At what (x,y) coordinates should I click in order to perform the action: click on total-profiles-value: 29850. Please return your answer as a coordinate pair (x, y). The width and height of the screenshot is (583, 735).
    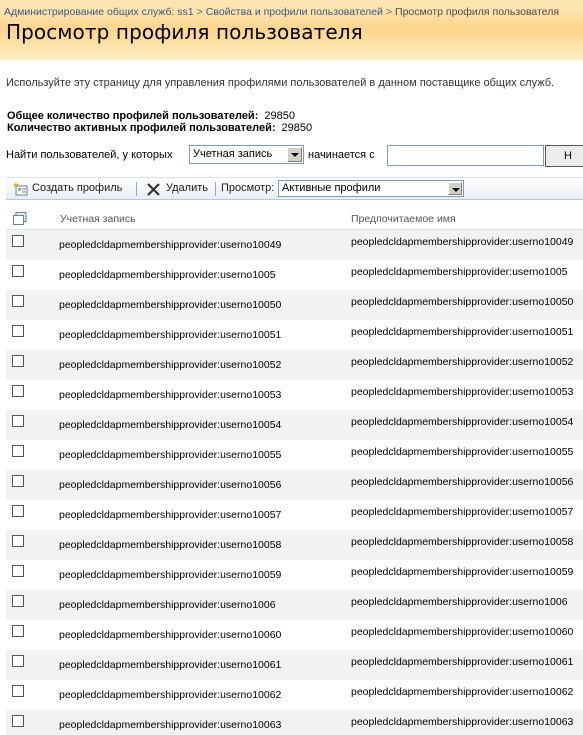
    Looking at the image, I should click on (279, 116).